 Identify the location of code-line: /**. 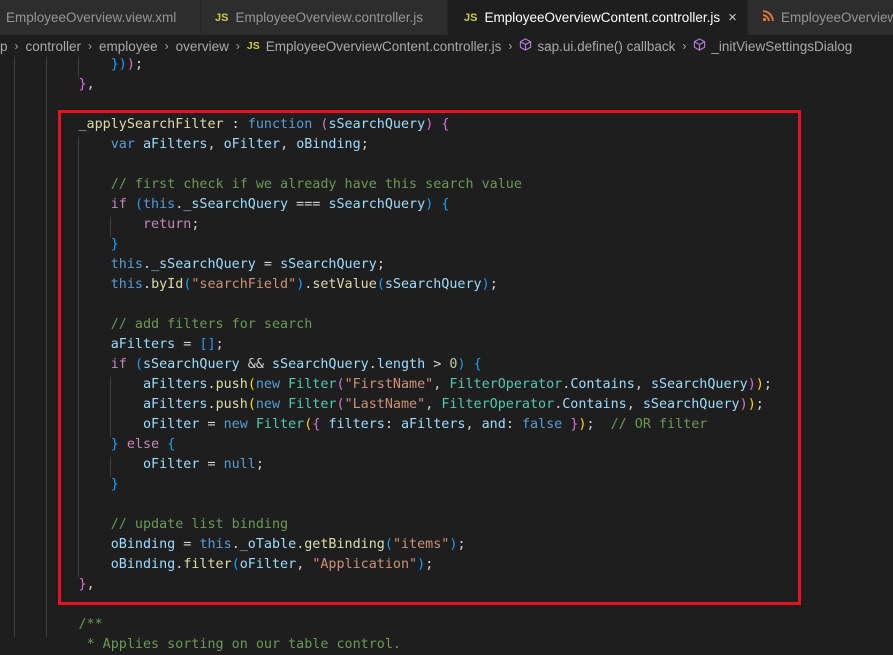
(58, 625).